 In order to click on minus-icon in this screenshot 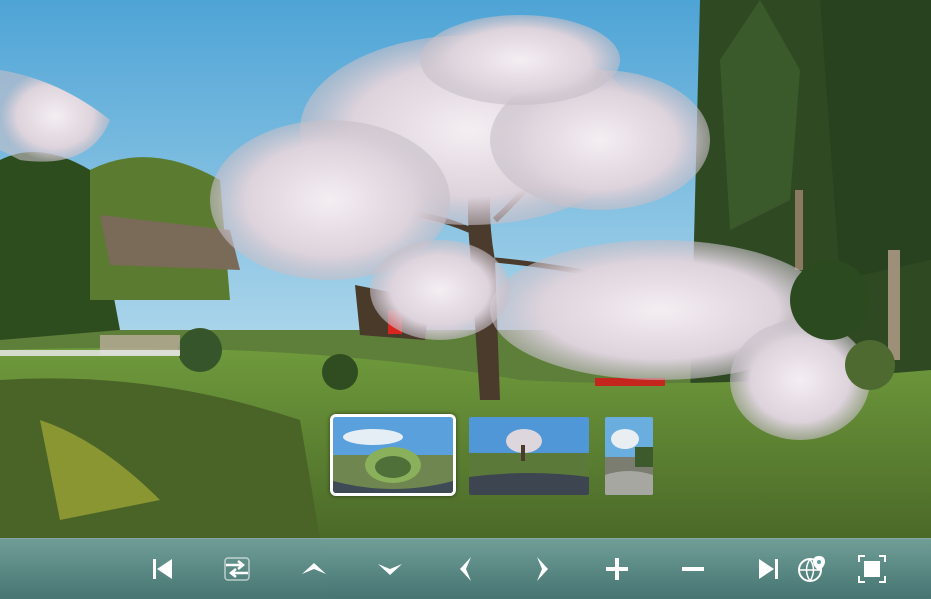, I will do `click(693, 569)`.